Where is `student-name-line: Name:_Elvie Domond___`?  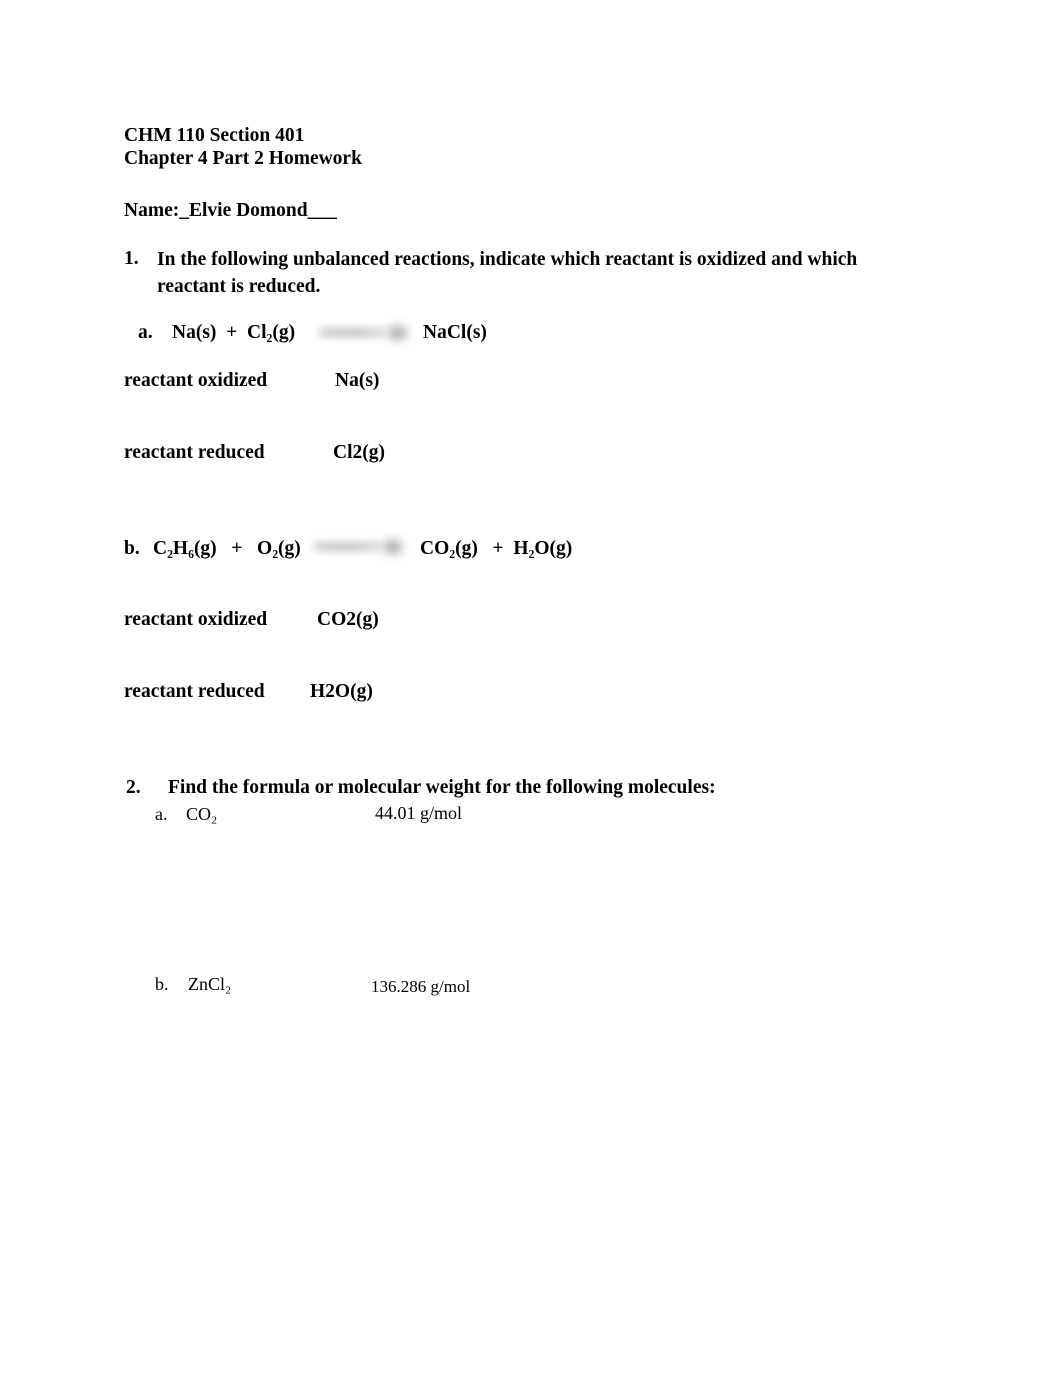
student-name-line: Name:_Elvie Domond___ is located at coordinates (230, 210).